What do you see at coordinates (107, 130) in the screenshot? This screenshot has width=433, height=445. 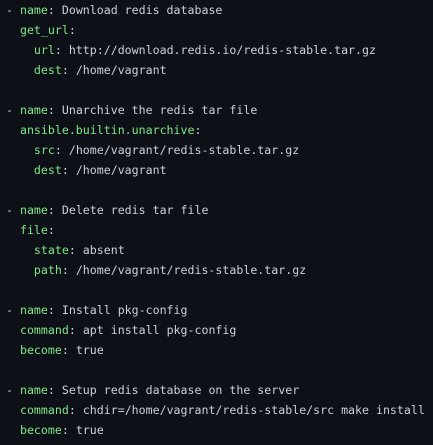 I see `yaml-key: ansible.builtin.unarchive` at bounding box center [107, 130].